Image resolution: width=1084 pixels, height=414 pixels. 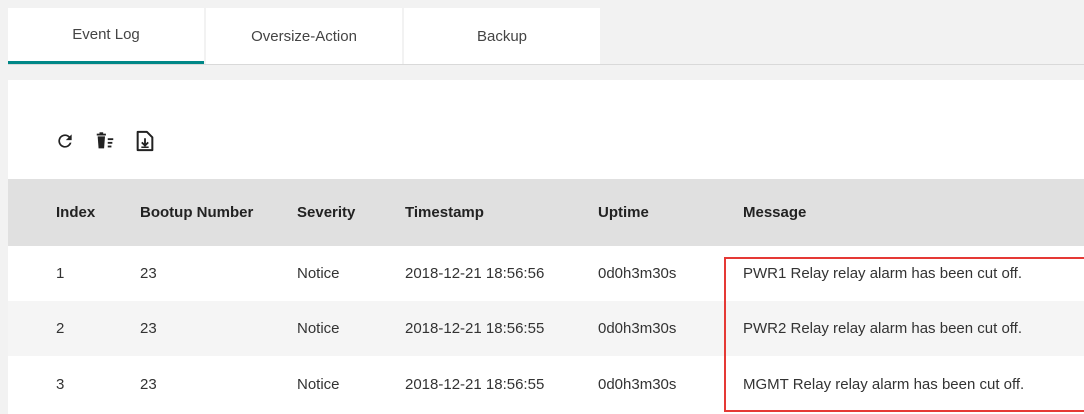 What do you see at coordinates (911, 384) in the screenshot?
I see `cell-message: MGMT Relay relay alarm has been cut off.` at bounding box center [911, 384].